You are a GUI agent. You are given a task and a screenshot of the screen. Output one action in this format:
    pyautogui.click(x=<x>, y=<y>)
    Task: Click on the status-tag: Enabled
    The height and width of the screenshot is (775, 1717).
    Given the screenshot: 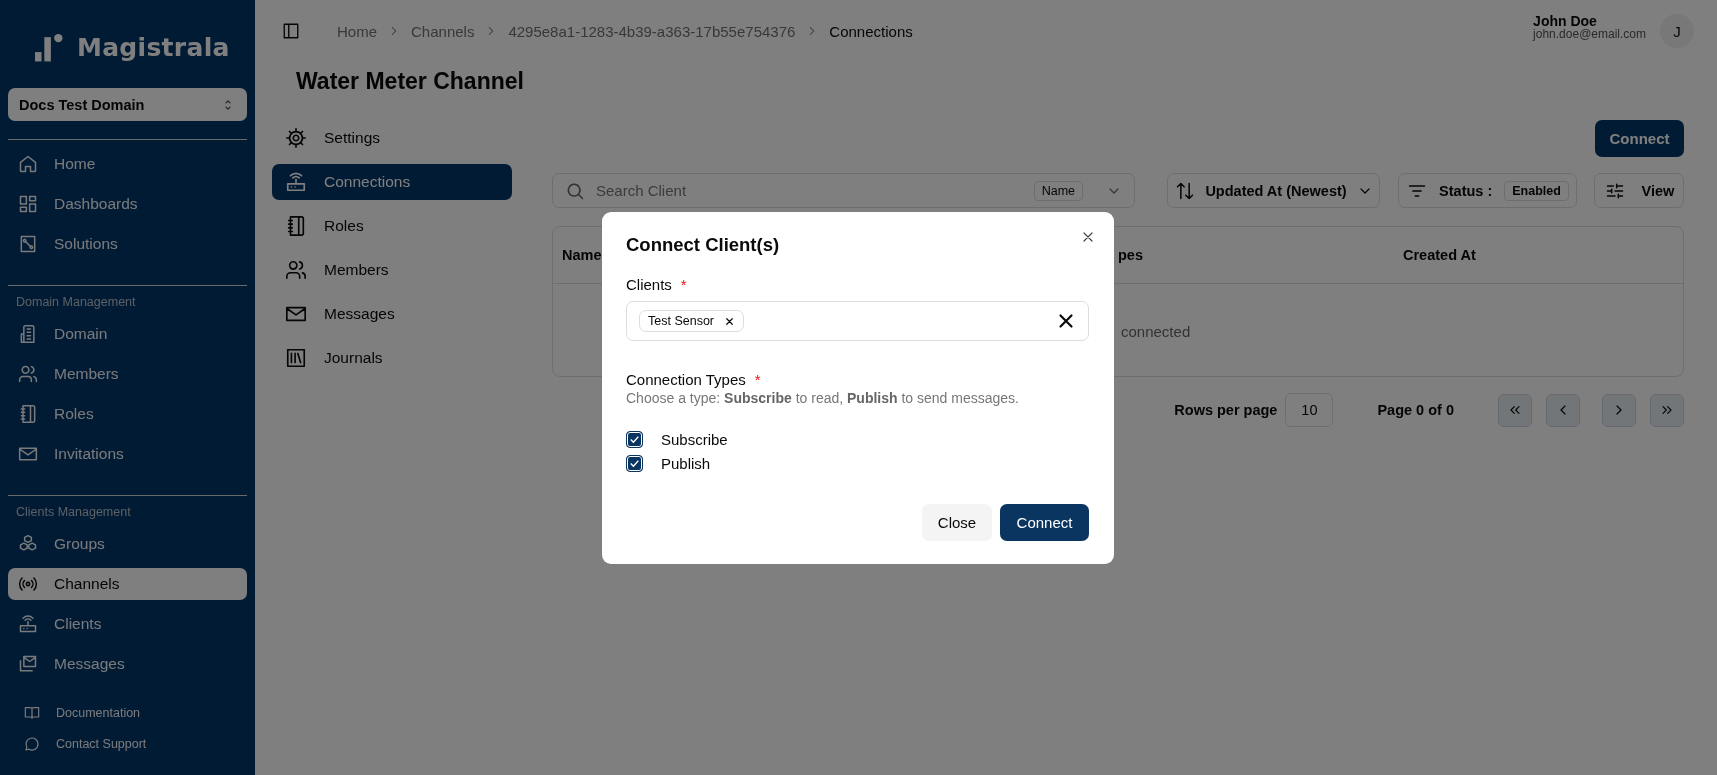 What is the action you would take?
    pyautogui.click(x=1536, y=190)
    